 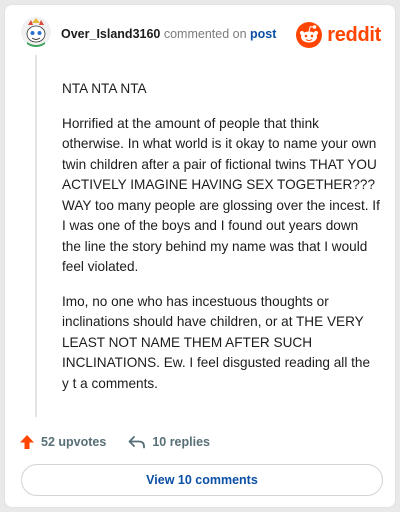 I want to click on reddit-logo: reddit, so click(x=338, y=35).